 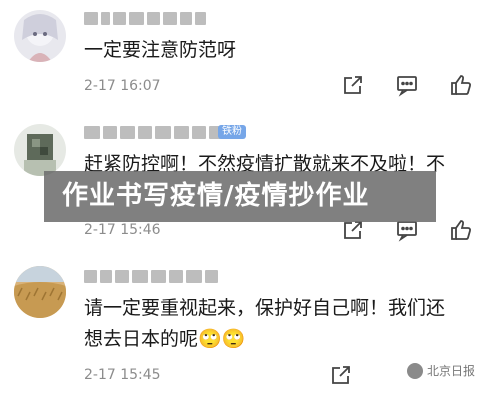 I want to click on comment-icon, so click(x=407, y=85).